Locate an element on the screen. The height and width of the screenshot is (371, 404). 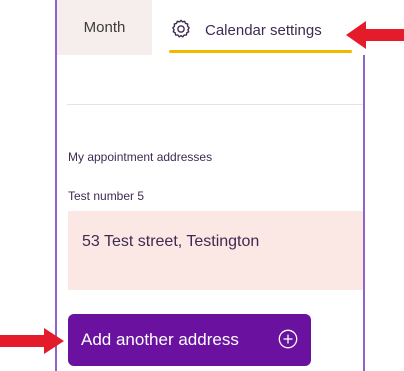
divider is located at coordinates (215, 104).